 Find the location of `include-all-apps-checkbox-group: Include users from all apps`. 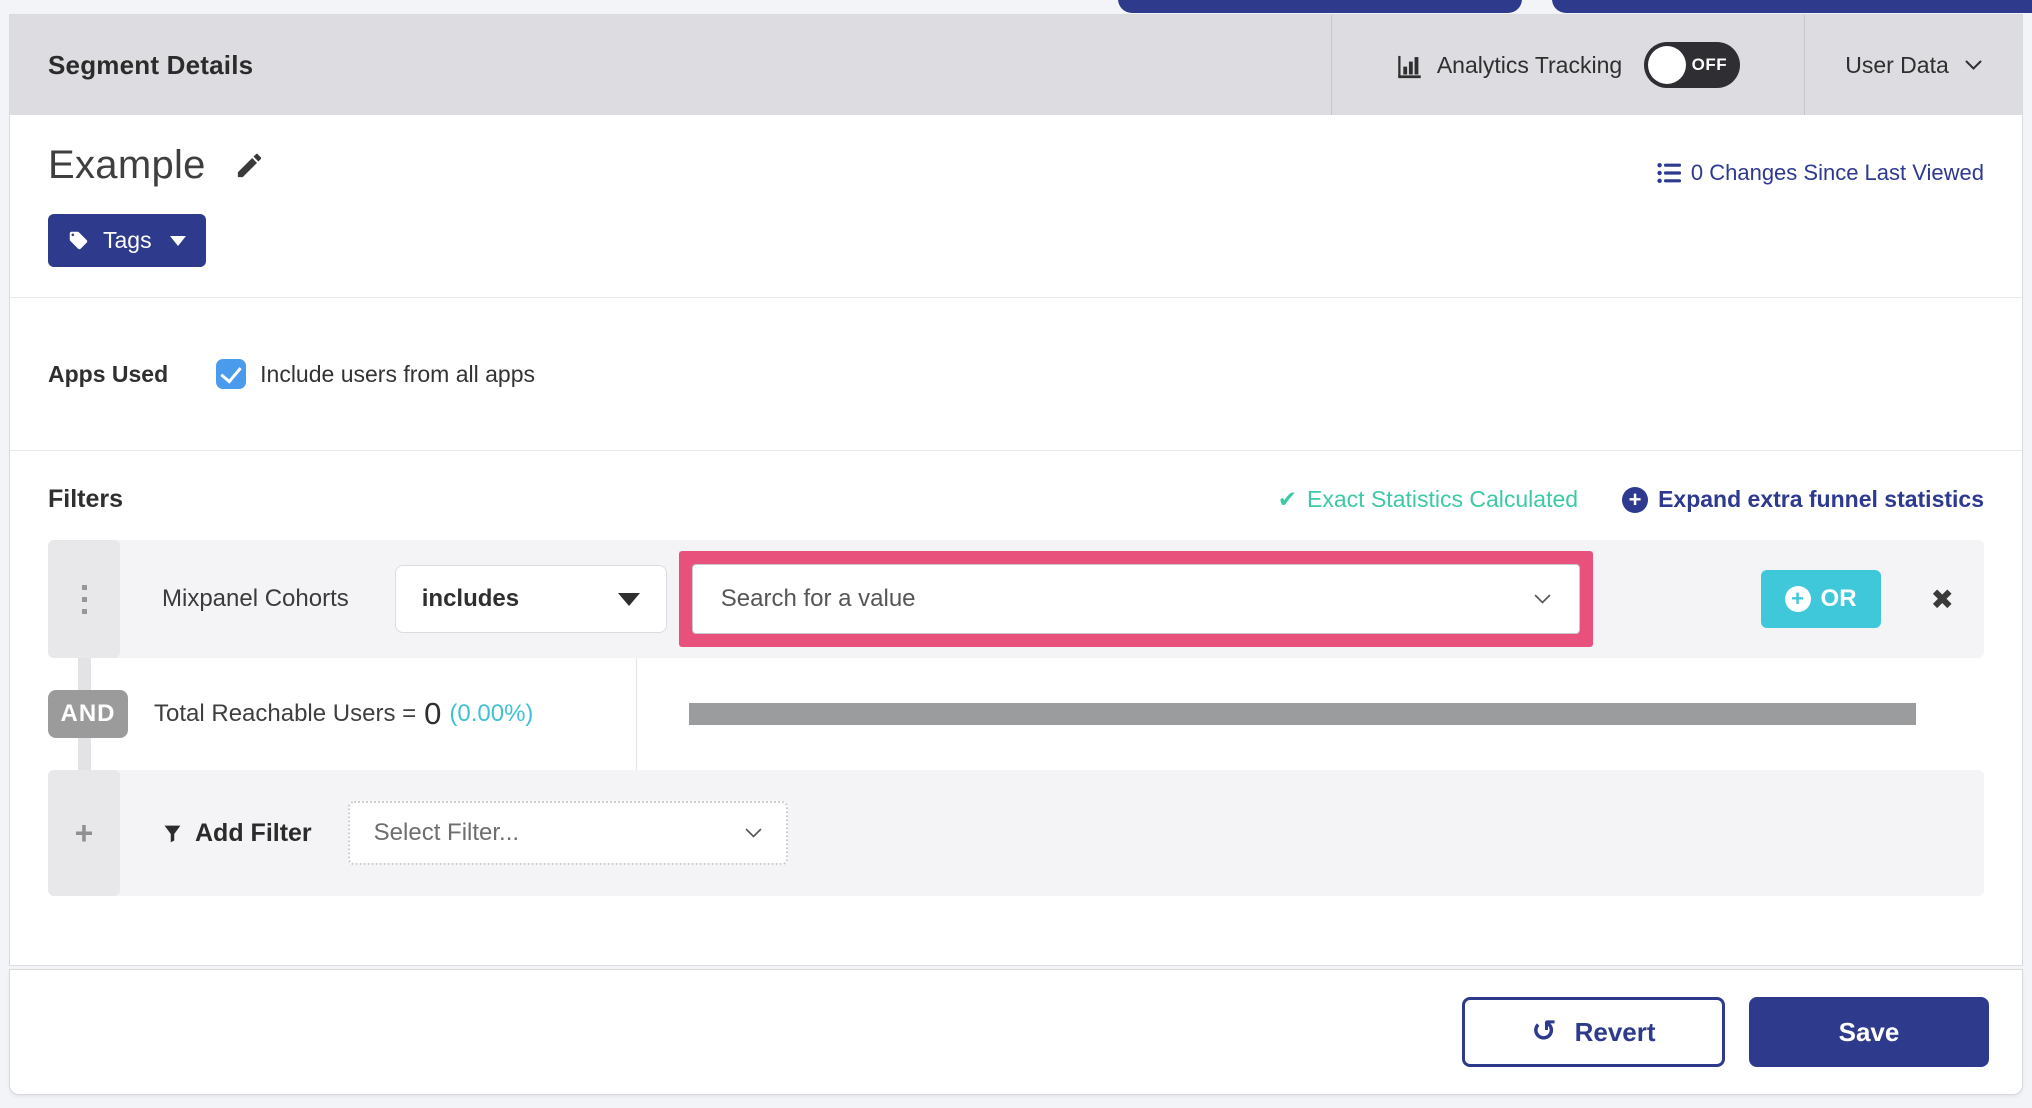

include-all-apps-checkbox-group: Include users from all apps is located at coordinates (375, 374).